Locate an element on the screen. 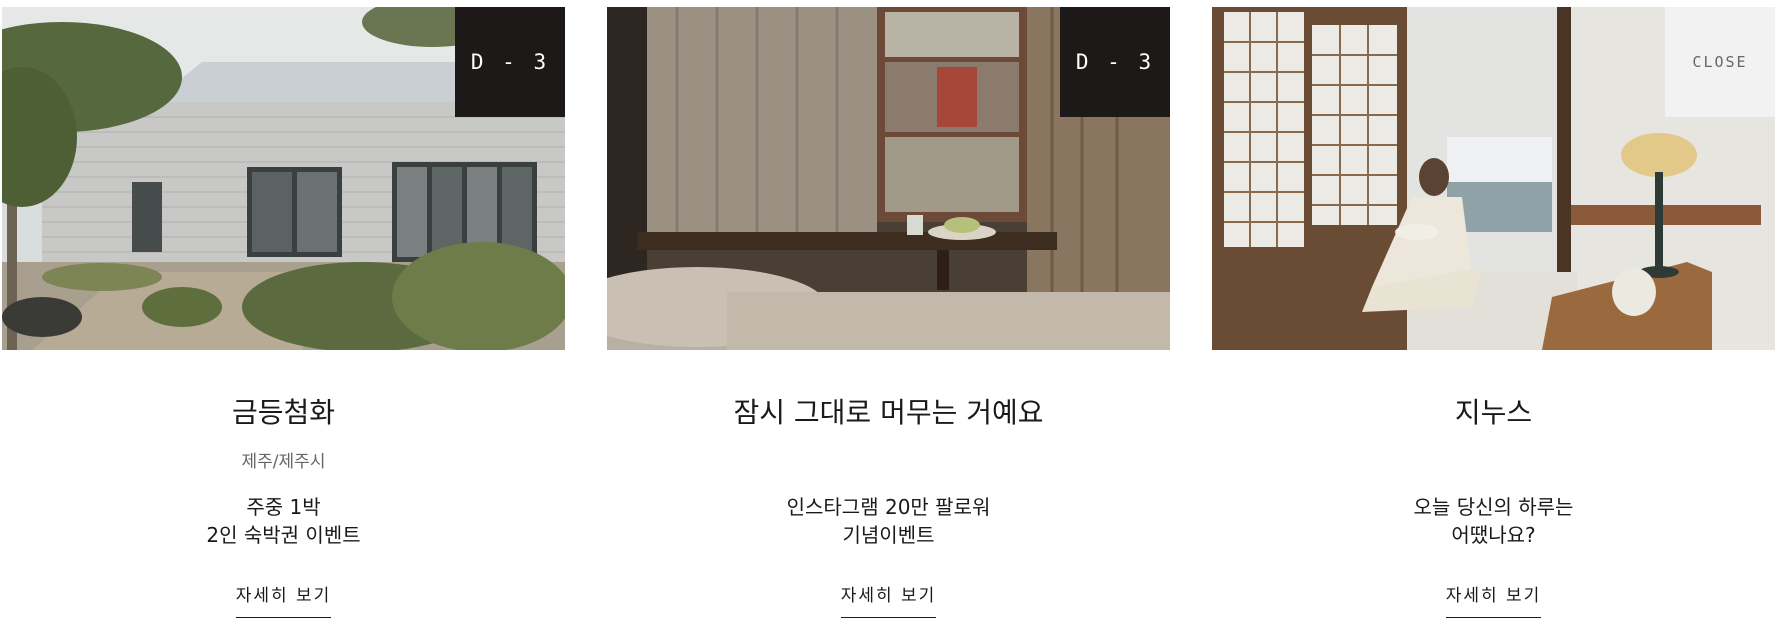  event-description-line-2: 기념이벤트 is located at coordinates (888, 535).